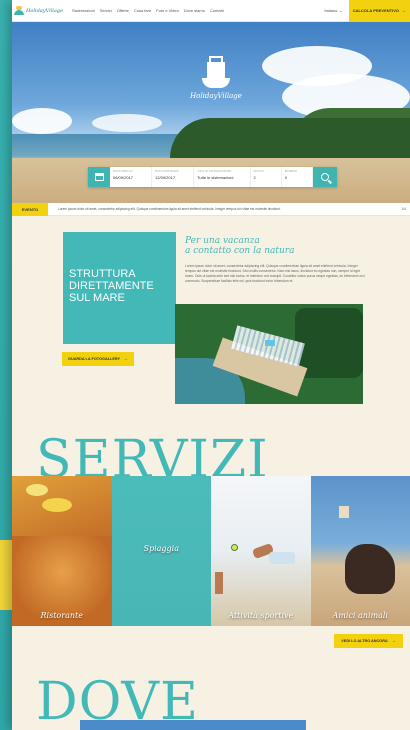 Image resolution: width=410 pixels, height=730 pixels. I want to click on gallery-button-label: GUARDA LA FOTOGALLERY, so click(94, 359).